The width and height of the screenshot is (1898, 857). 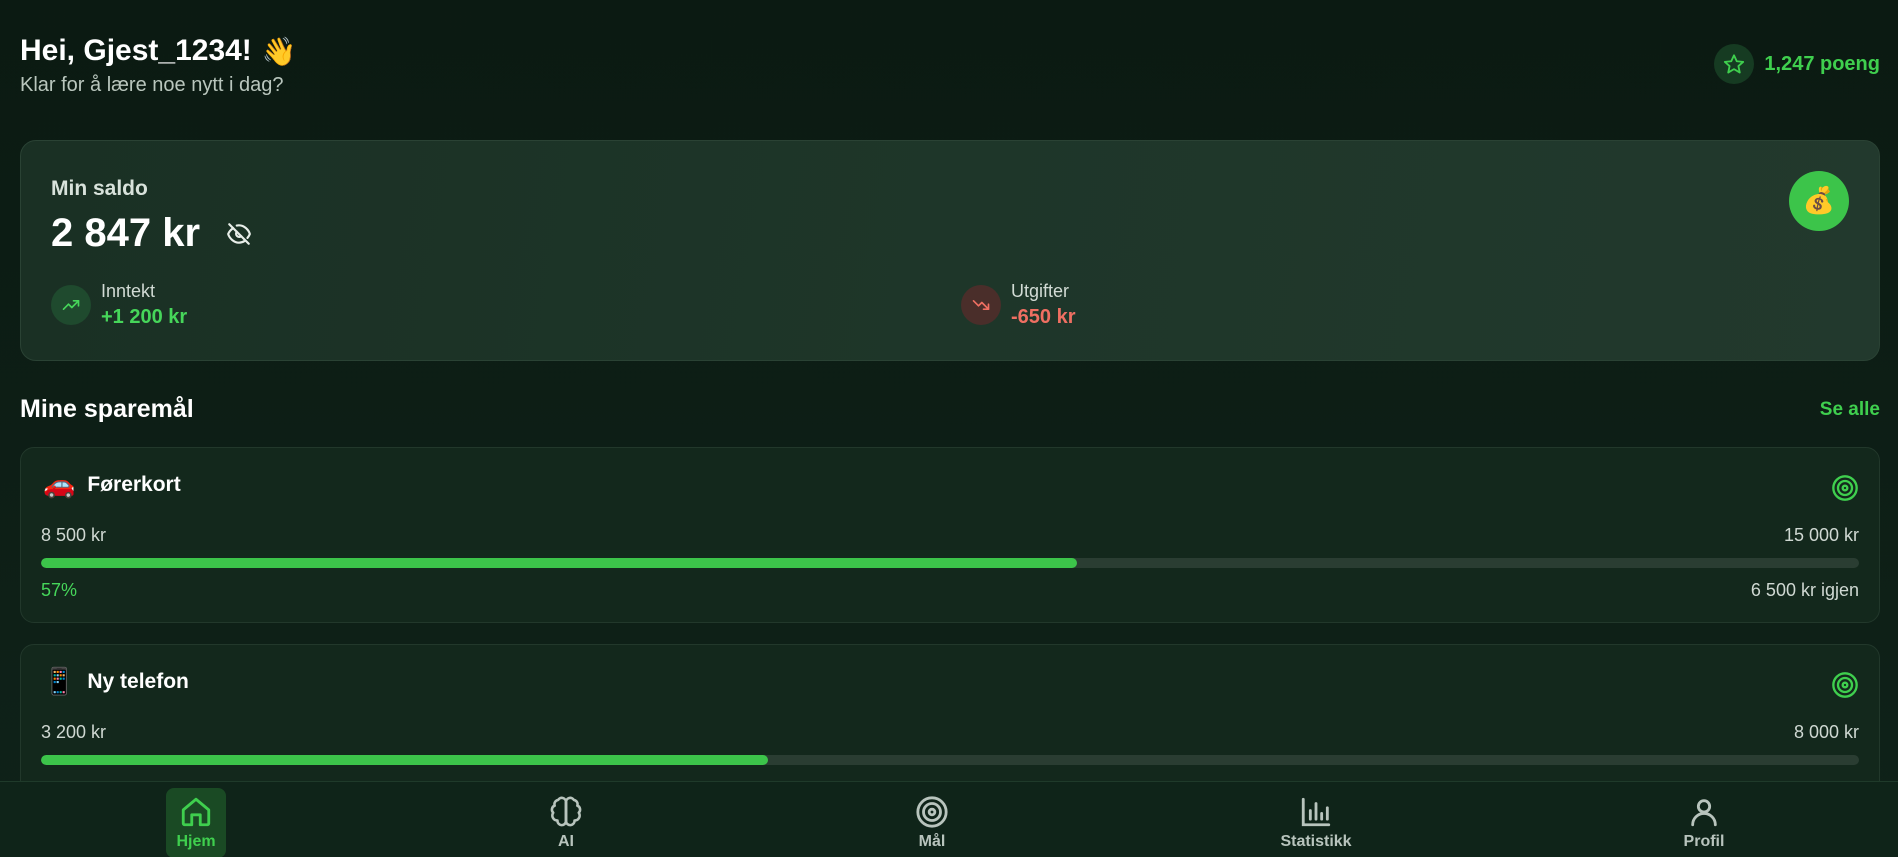 What do you see at coordinates (1704, 841) in the screenshot?
I see `nav-label: Profil` at bounding box center [1704, 841].